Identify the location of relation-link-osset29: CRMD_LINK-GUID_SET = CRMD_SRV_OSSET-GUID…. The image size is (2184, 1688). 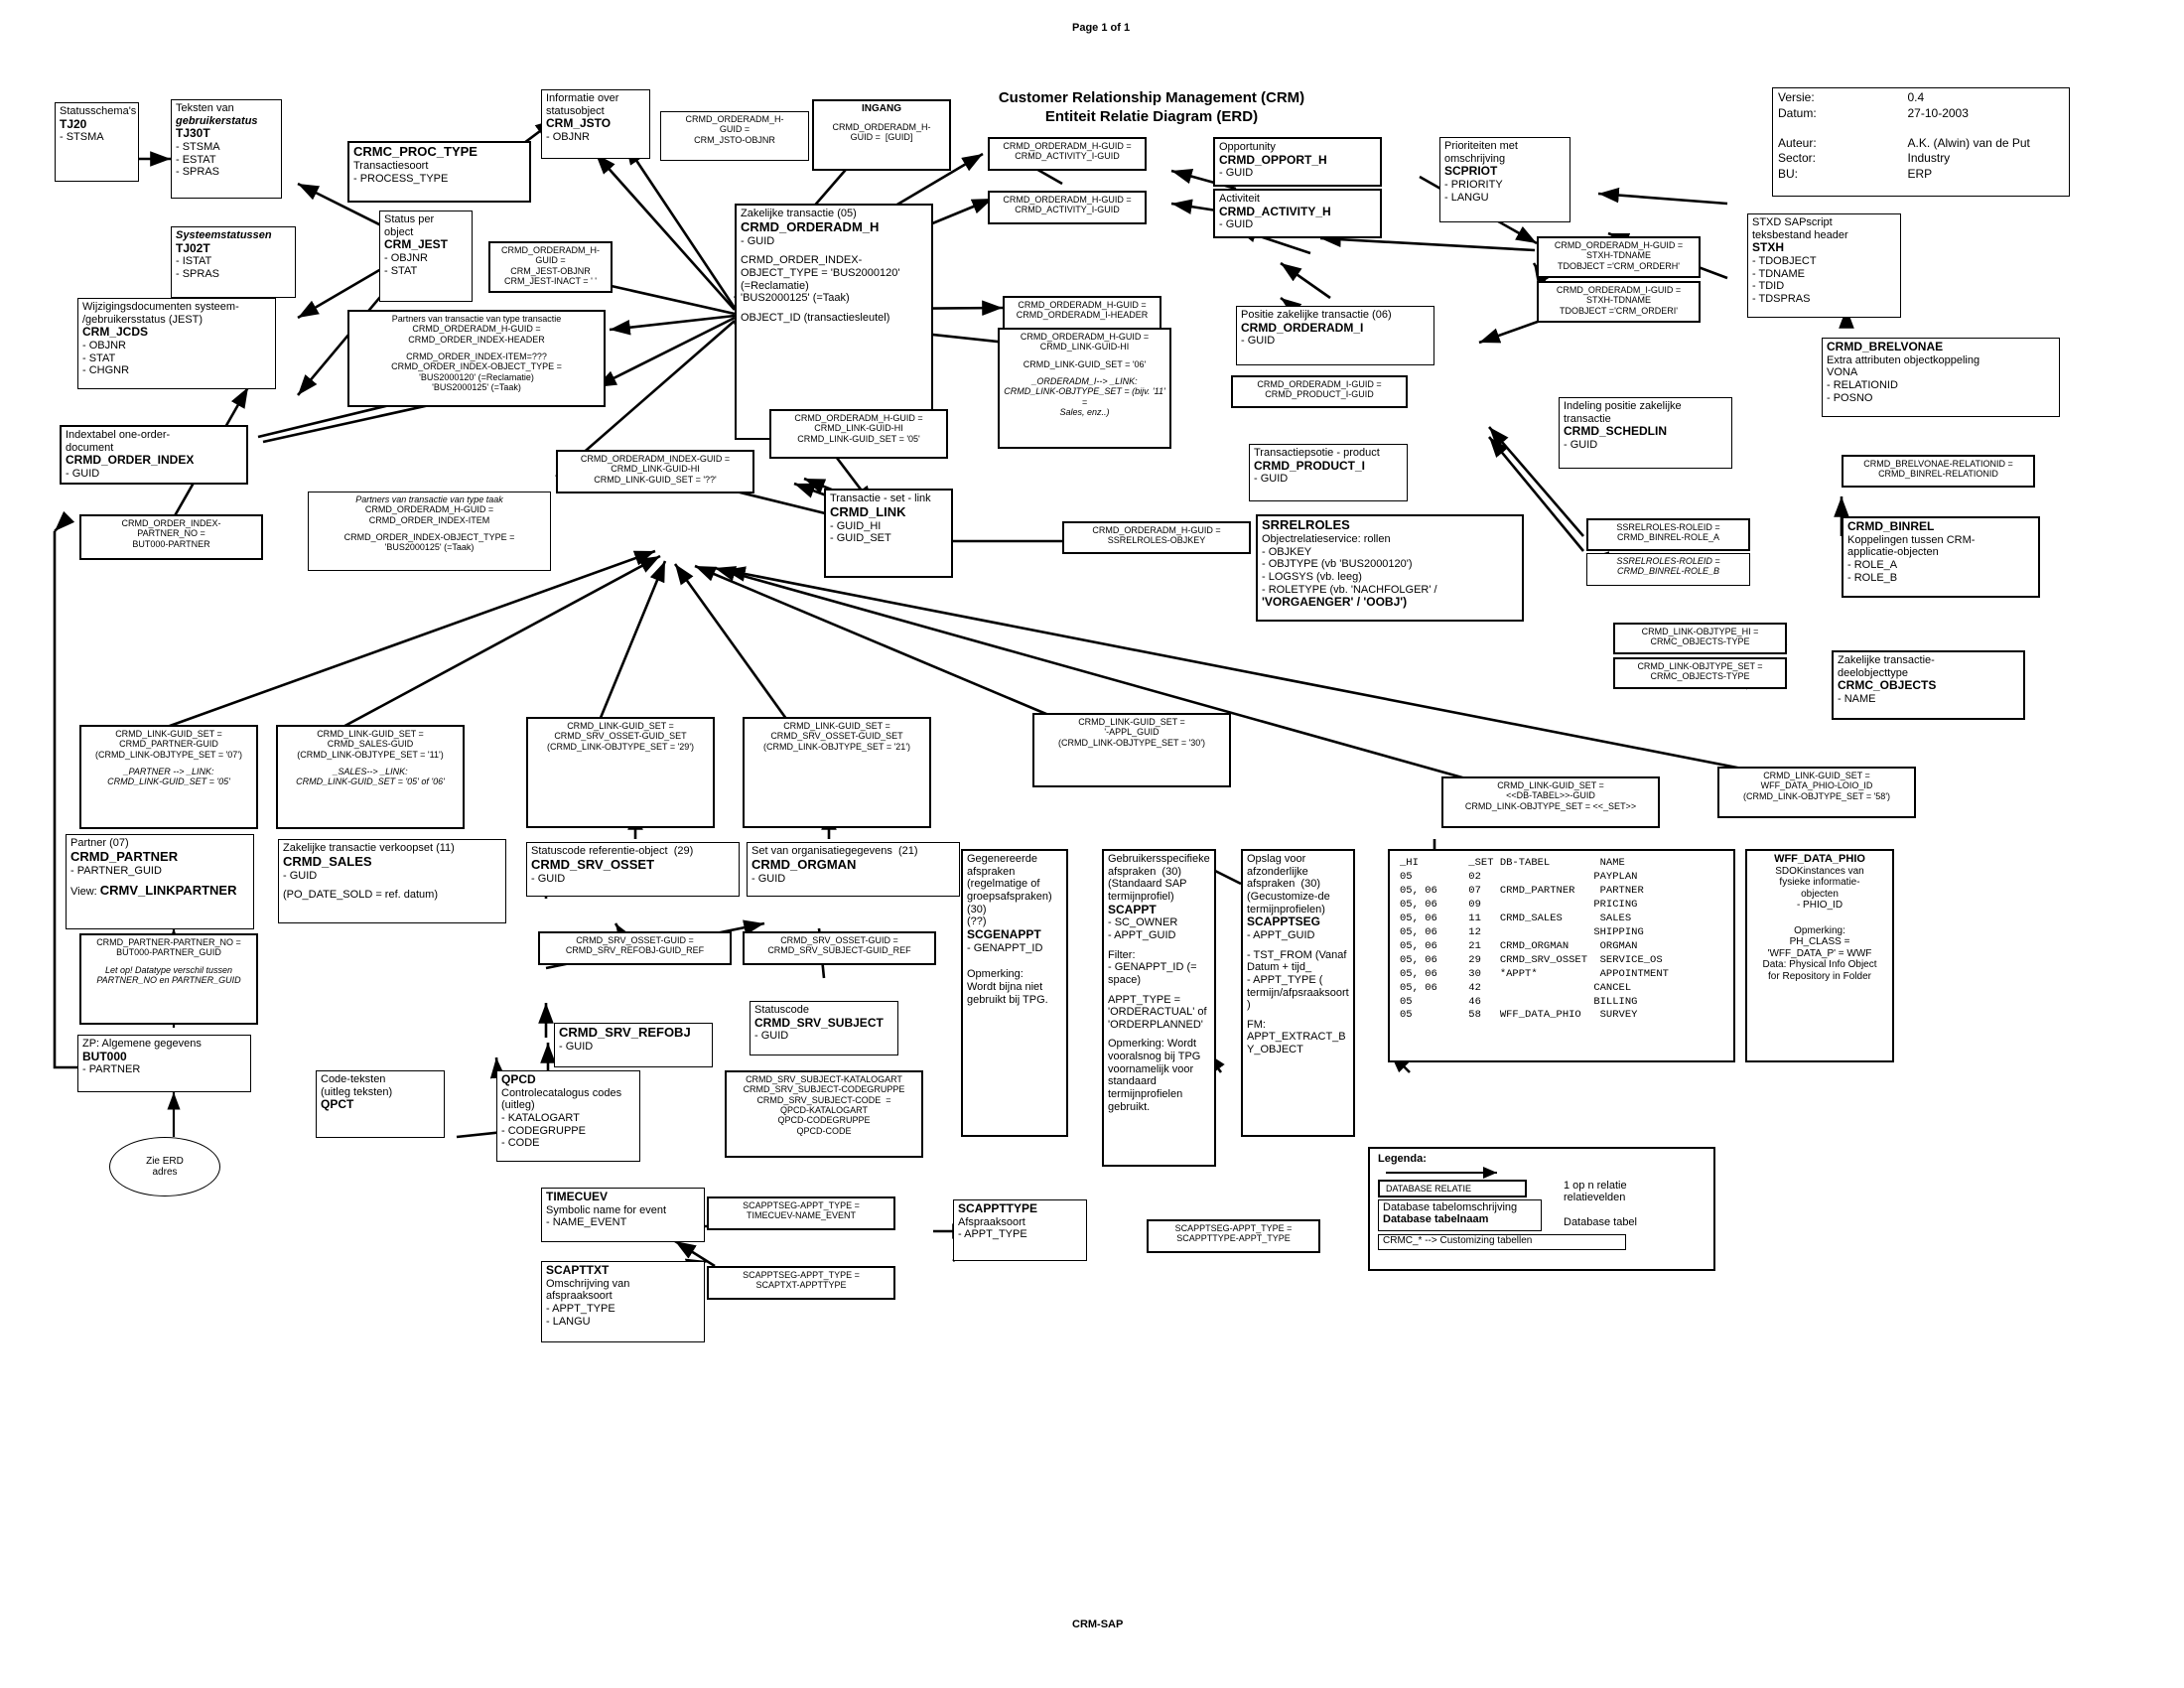
(620, 772).